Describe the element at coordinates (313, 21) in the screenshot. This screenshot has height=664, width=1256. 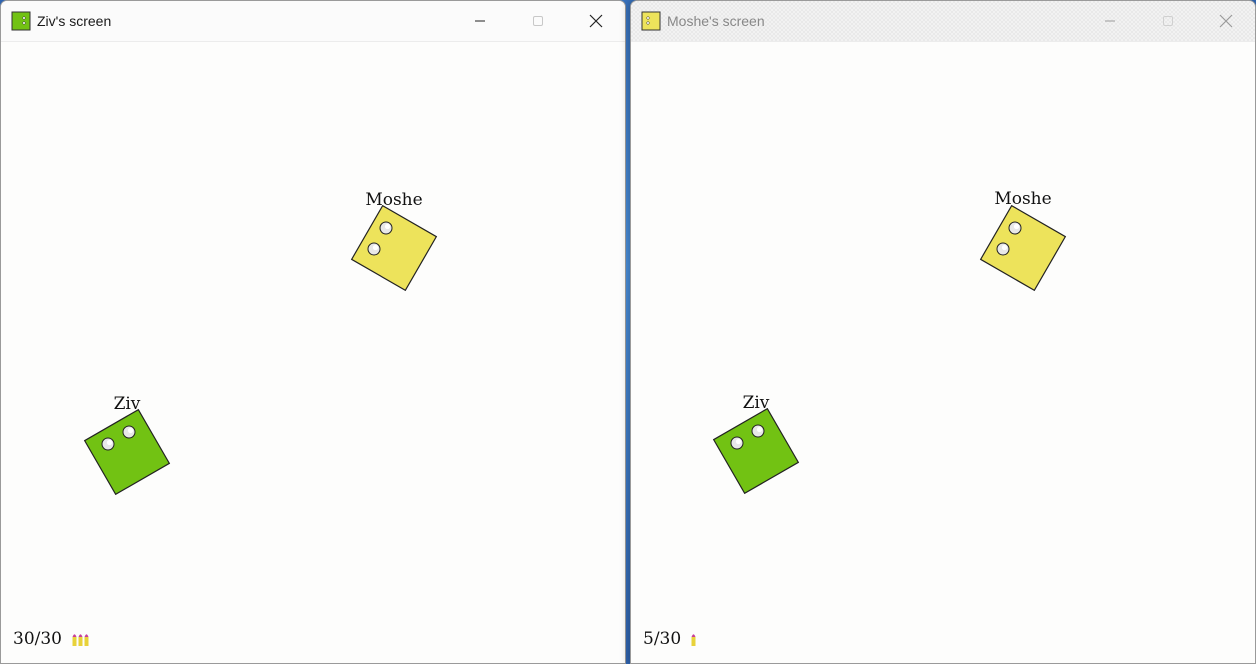
I see `title-bar: Ziv's screen` at that location.